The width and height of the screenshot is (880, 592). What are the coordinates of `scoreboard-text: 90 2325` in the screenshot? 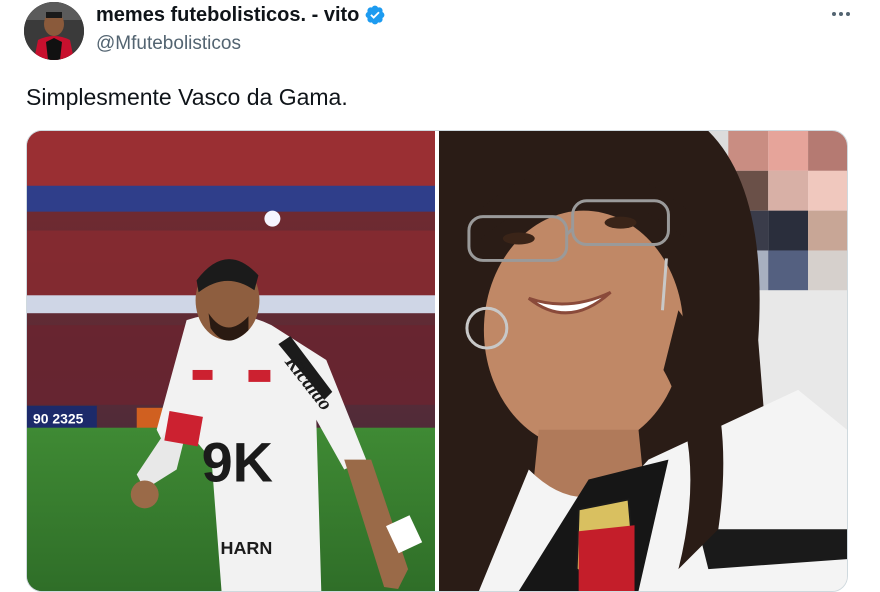 It's located at (58, 419).